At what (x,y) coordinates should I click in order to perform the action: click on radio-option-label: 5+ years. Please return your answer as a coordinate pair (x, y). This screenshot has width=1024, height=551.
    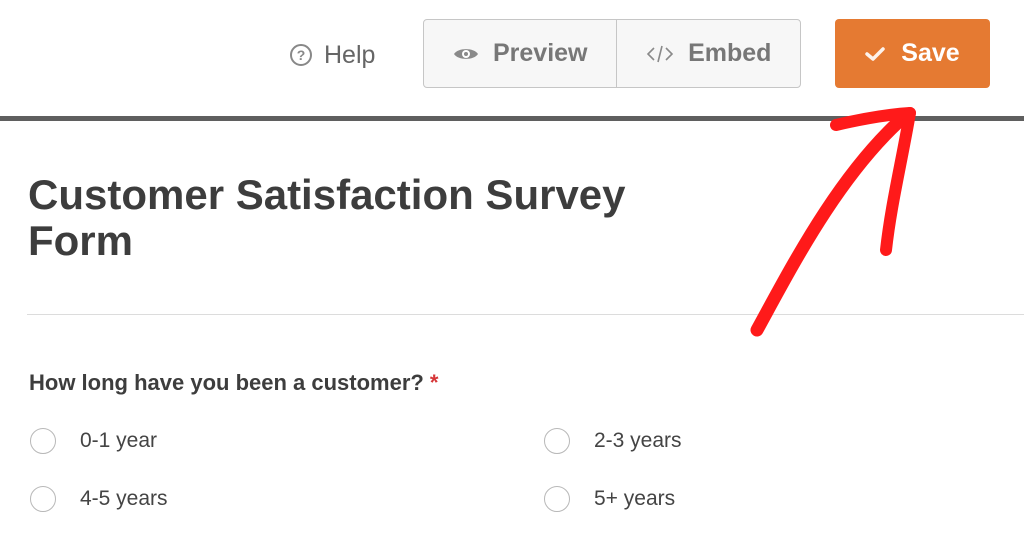
    Looking at the image, I should click on (635, 498).